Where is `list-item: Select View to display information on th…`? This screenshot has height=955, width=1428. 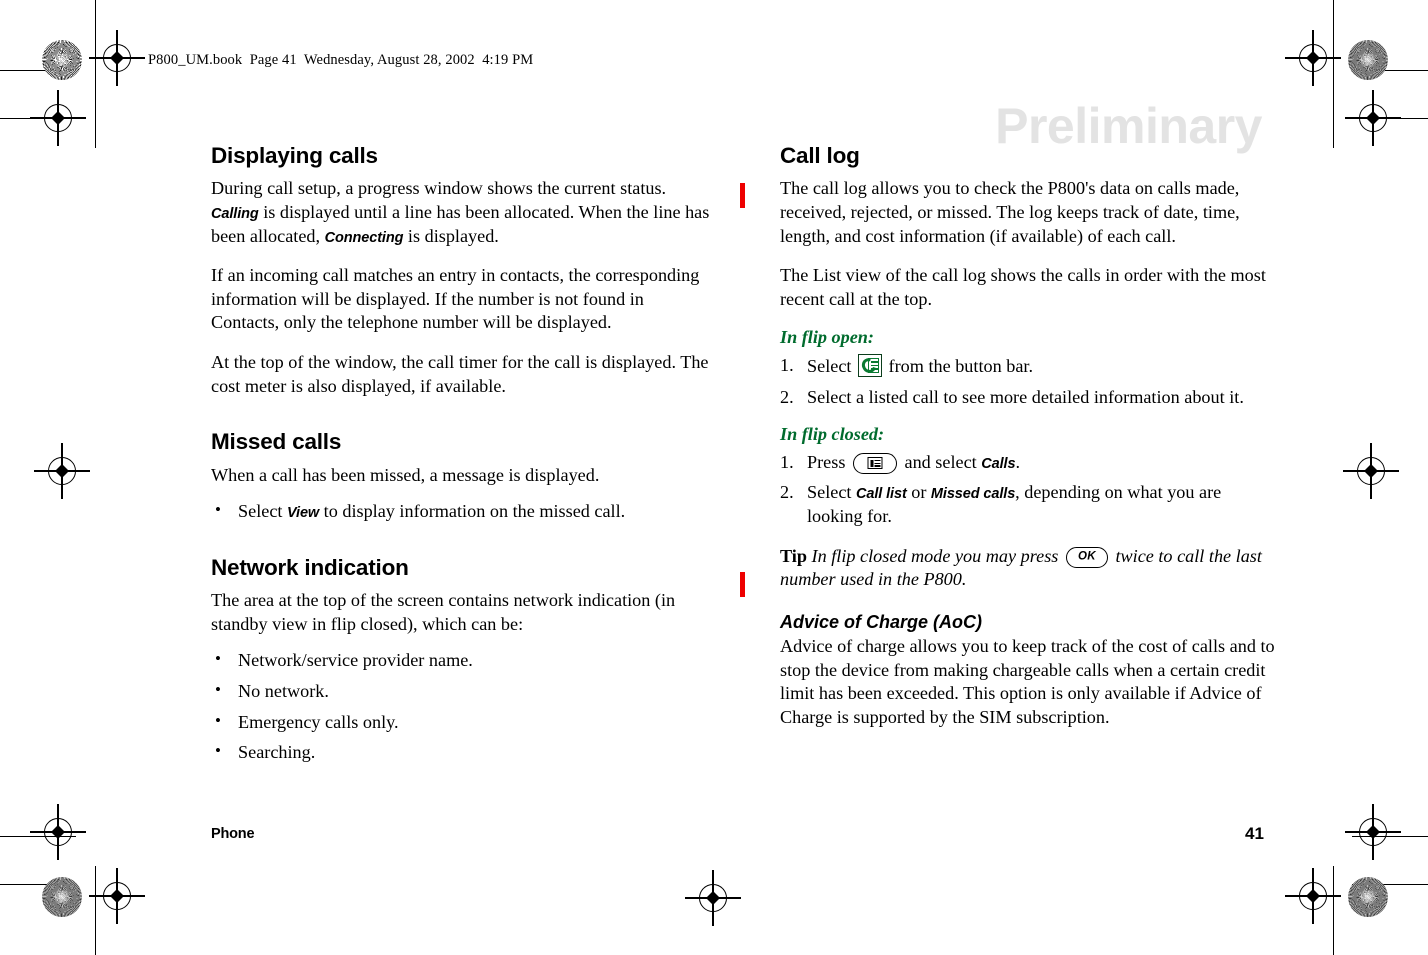 list-item: Select View to display information on th… is located at coordinates (461, 511).